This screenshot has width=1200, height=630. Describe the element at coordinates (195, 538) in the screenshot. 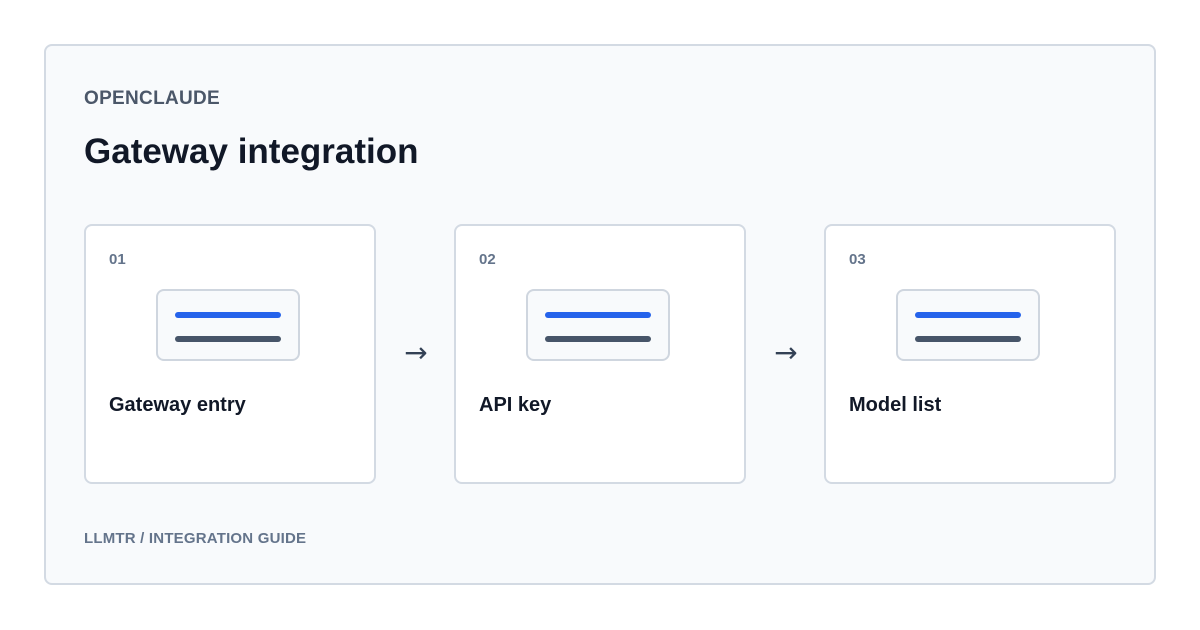

I see `footer-caption: LLMTR / INTEGRATION GUIDE` at that location.